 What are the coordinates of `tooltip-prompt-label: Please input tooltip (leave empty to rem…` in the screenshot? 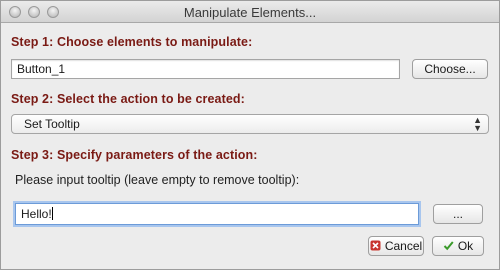 It's located at (157, 180).